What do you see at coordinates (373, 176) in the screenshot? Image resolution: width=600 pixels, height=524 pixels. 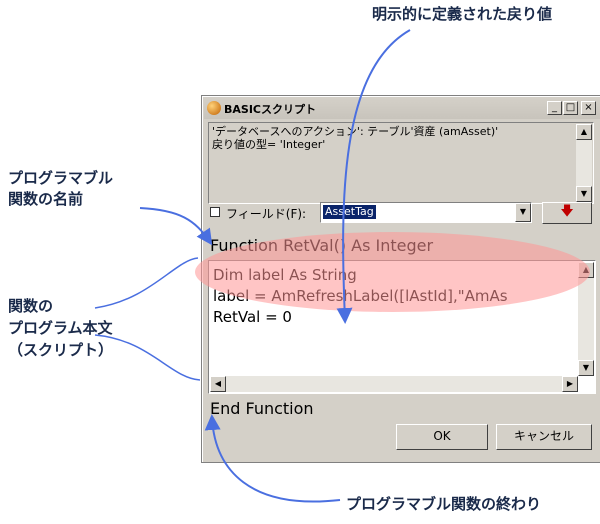 I see `arrow-return-value` at bounding box center [373, 176].